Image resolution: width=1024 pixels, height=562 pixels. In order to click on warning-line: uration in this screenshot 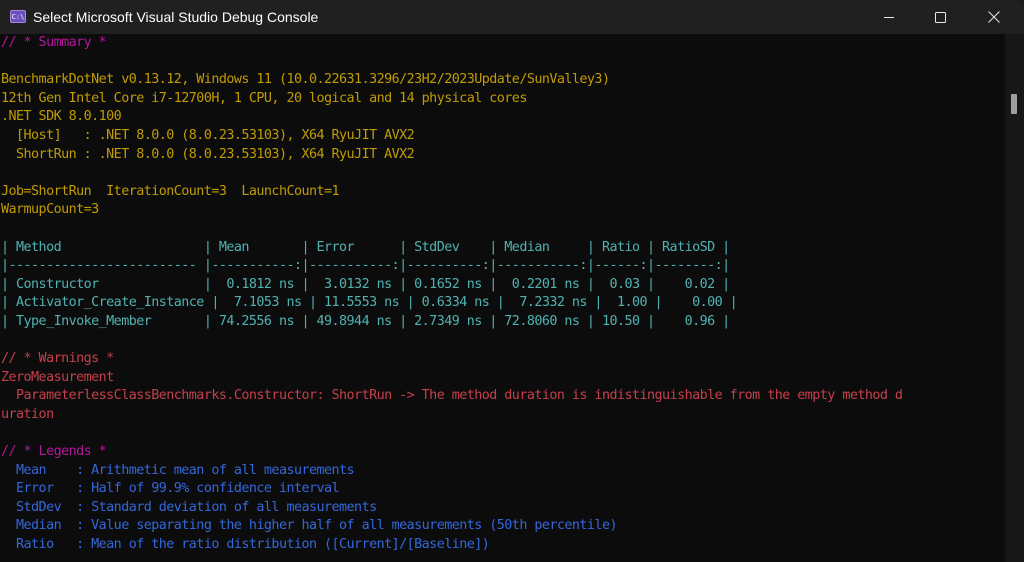, I will do `click(27, 414)`.